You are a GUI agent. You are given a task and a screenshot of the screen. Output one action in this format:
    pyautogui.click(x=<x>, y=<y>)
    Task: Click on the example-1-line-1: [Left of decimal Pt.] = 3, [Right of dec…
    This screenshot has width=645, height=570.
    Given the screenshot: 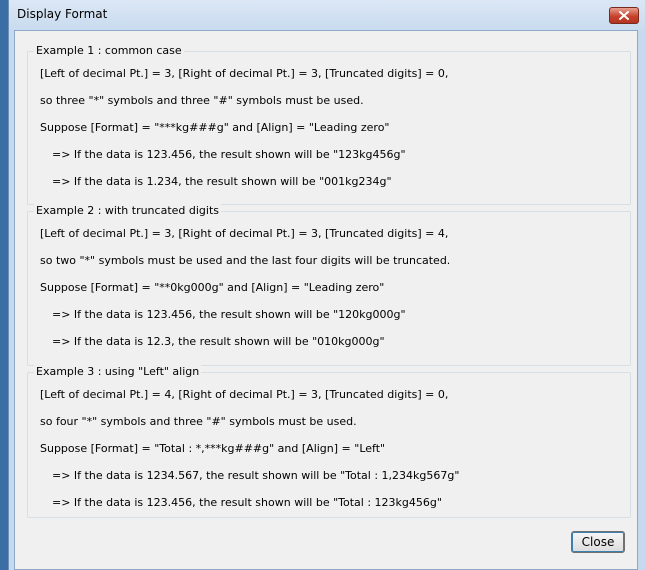 What is the action you would take?
    pyautogui.click(x=244, y=73)
    